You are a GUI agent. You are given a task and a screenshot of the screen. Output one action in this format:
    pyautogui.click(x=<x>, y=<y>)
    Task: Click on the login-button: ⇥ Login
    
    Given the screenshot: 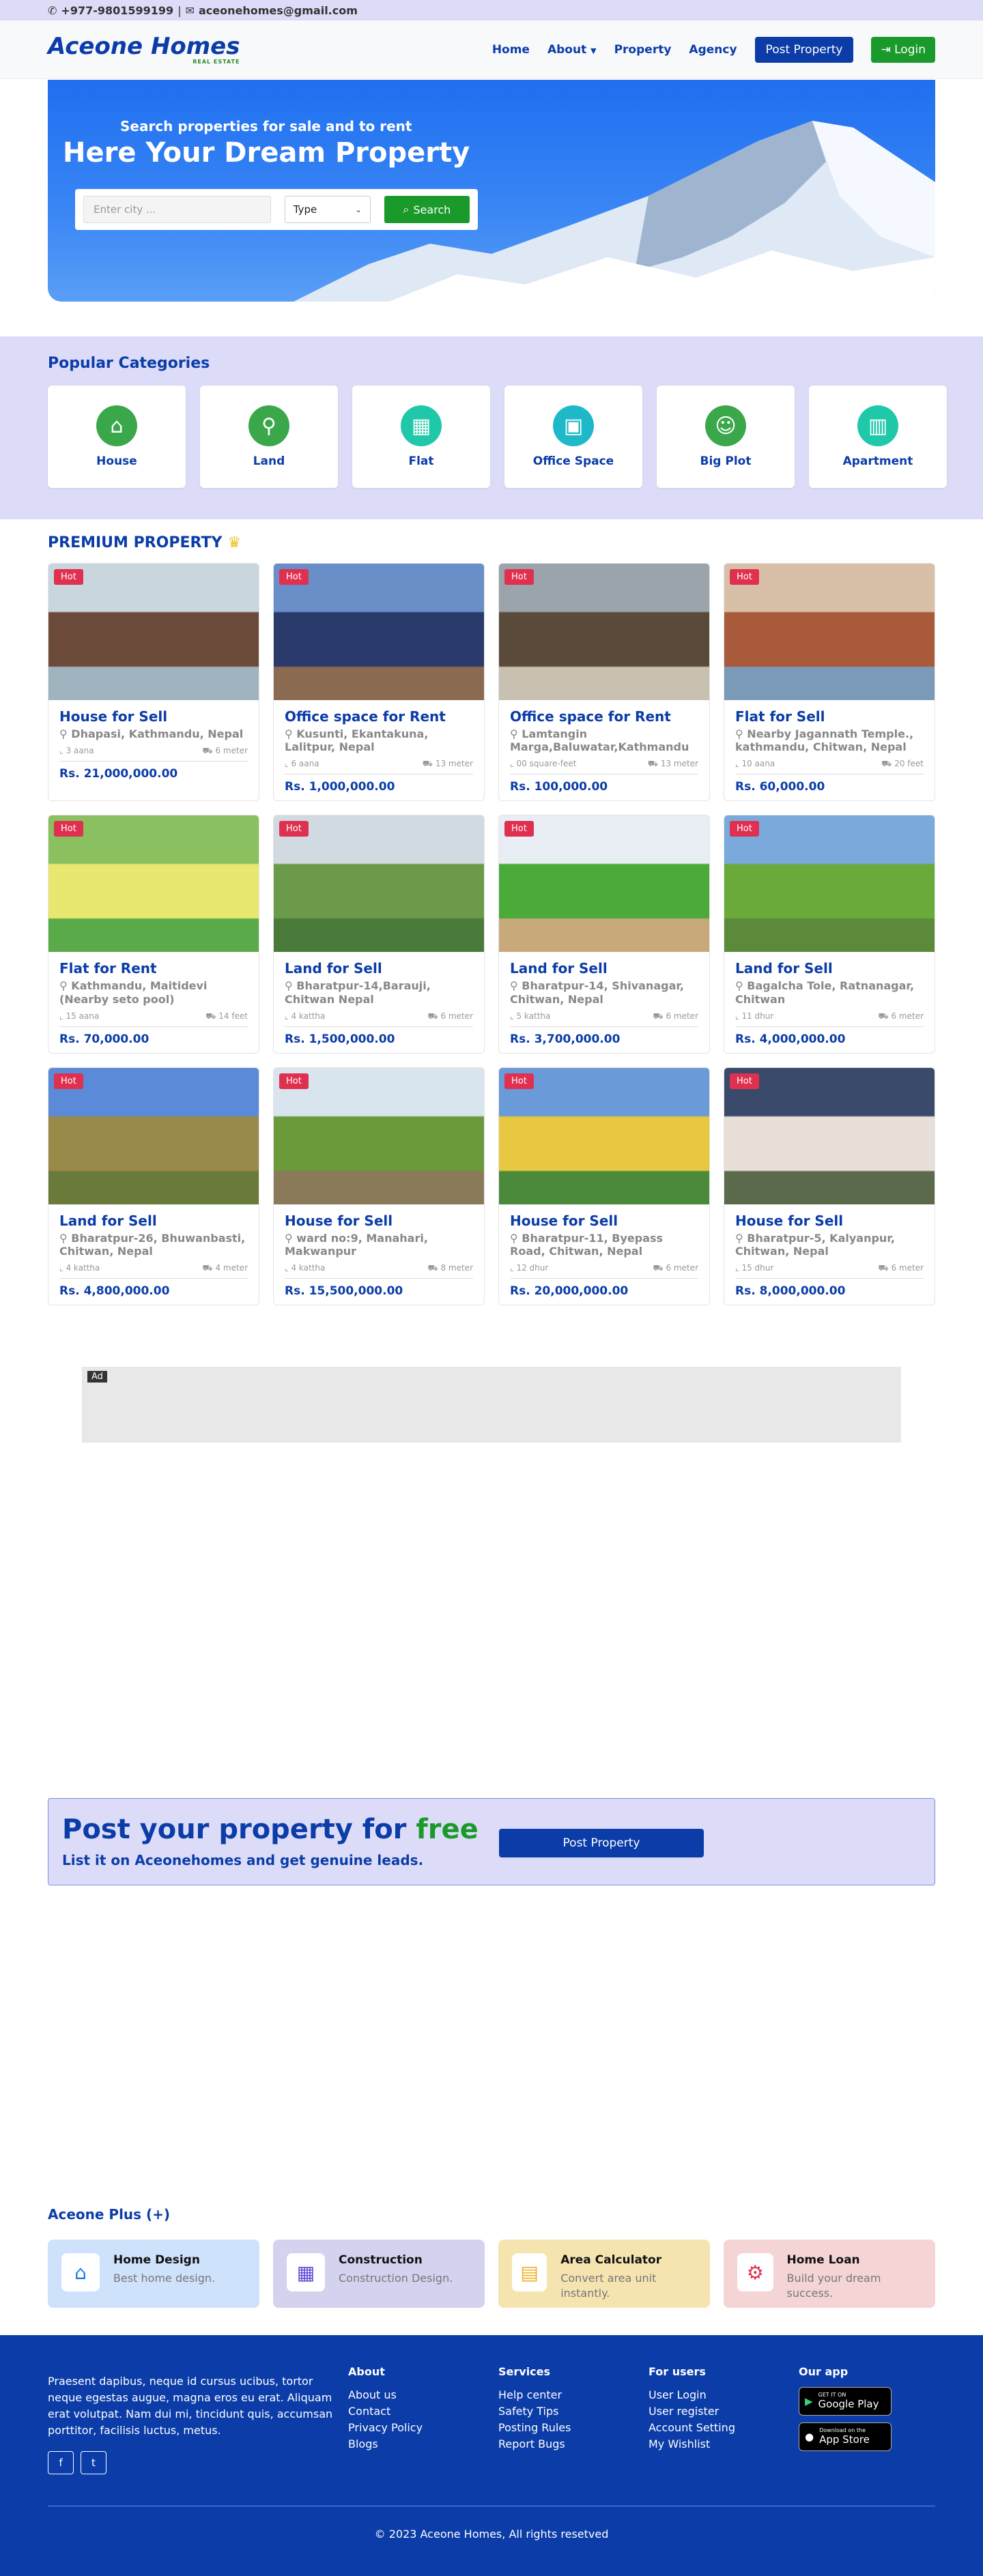 What is the action you would take?
    pyautogui.click(x=903, y=49)
    